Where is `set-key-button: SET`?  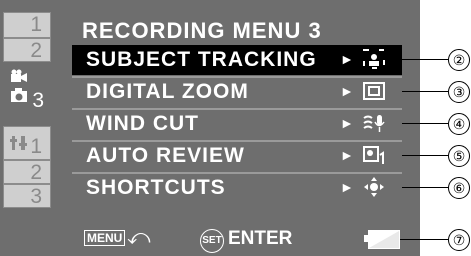
set-key-button: SET is located at coordinates (212, 241).